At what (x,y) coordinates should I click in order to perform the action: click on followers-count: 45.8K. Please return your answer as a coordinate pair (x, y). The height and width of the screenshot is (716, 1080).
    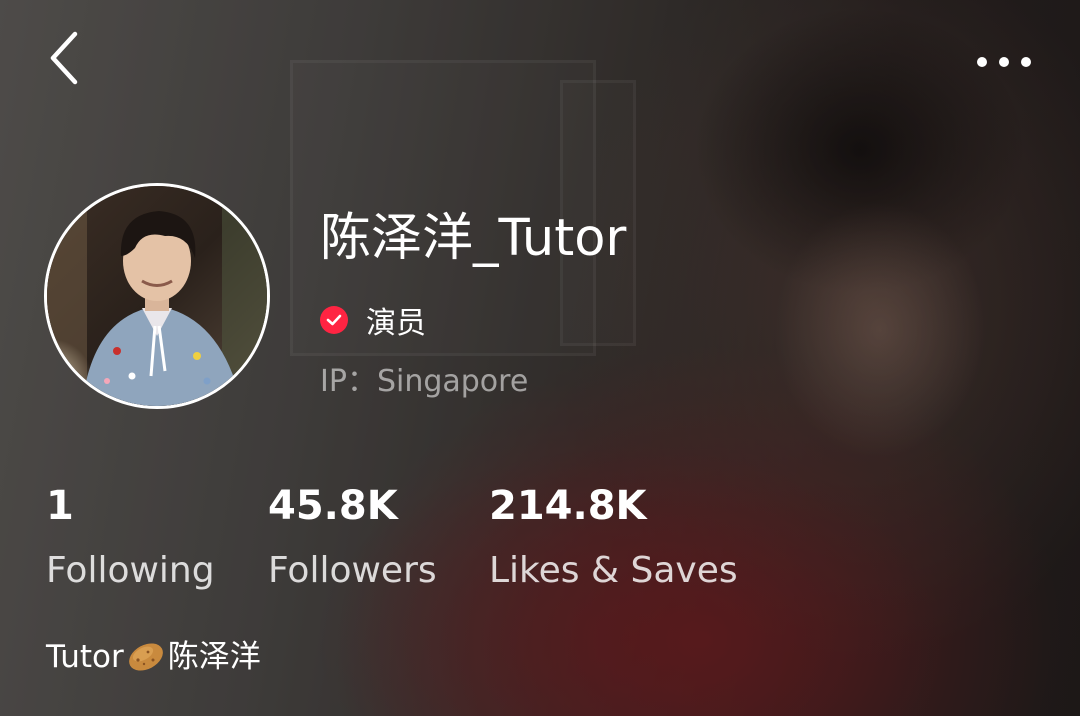
    Looking at the image, I should click on (333, 506).